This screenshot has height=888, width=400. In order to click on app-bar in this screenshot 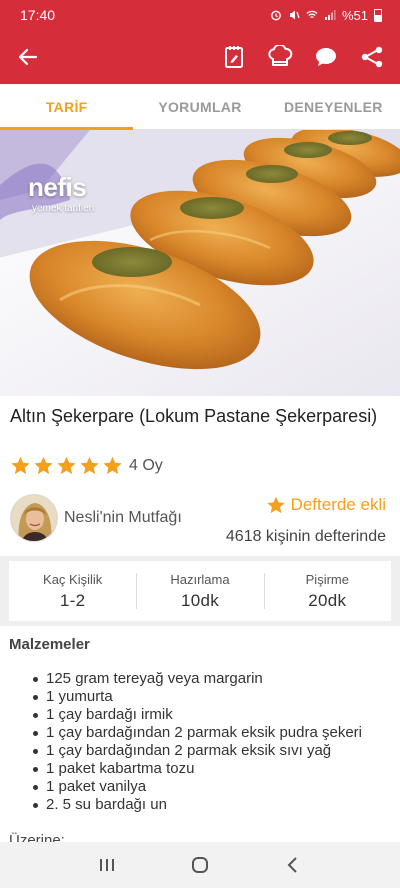, I will do `click(200, 57)`.